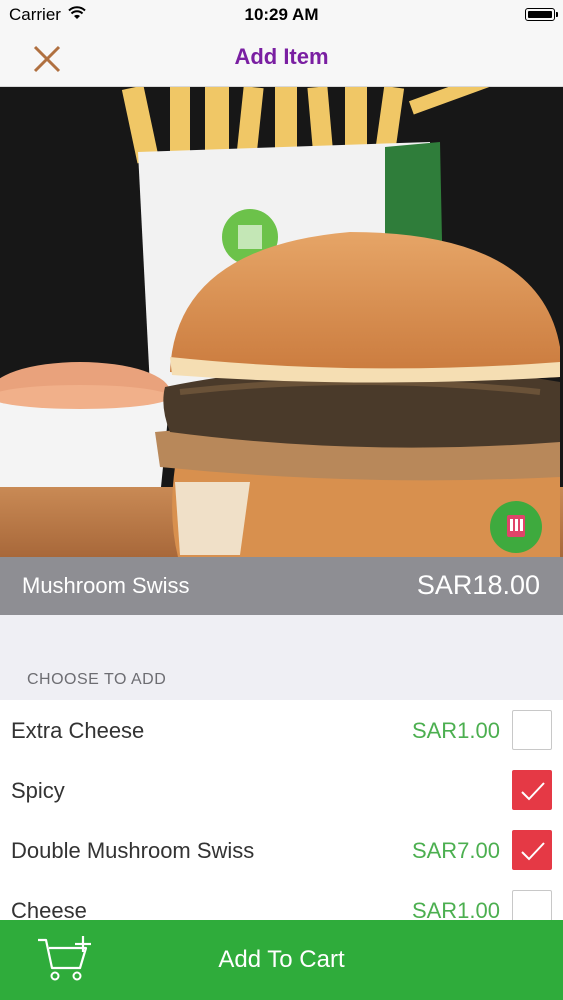 The image size is (563, 1000). I want to click on page-title: Add Item, so click(281, 56).